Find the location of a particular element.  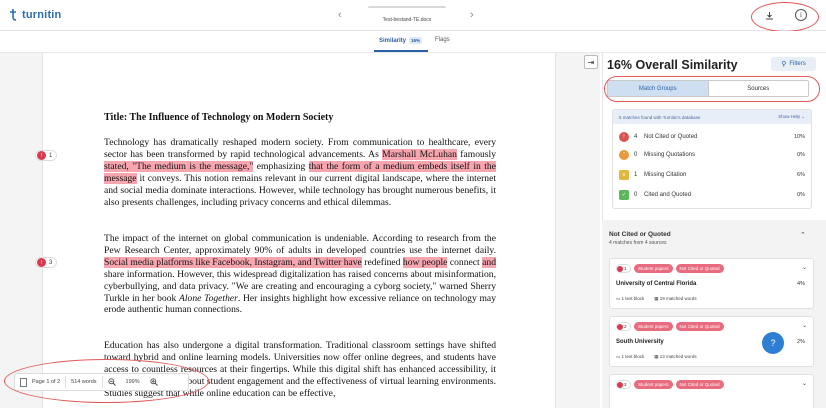

source-number-badge: 1 is located at coordinates (623, 268).